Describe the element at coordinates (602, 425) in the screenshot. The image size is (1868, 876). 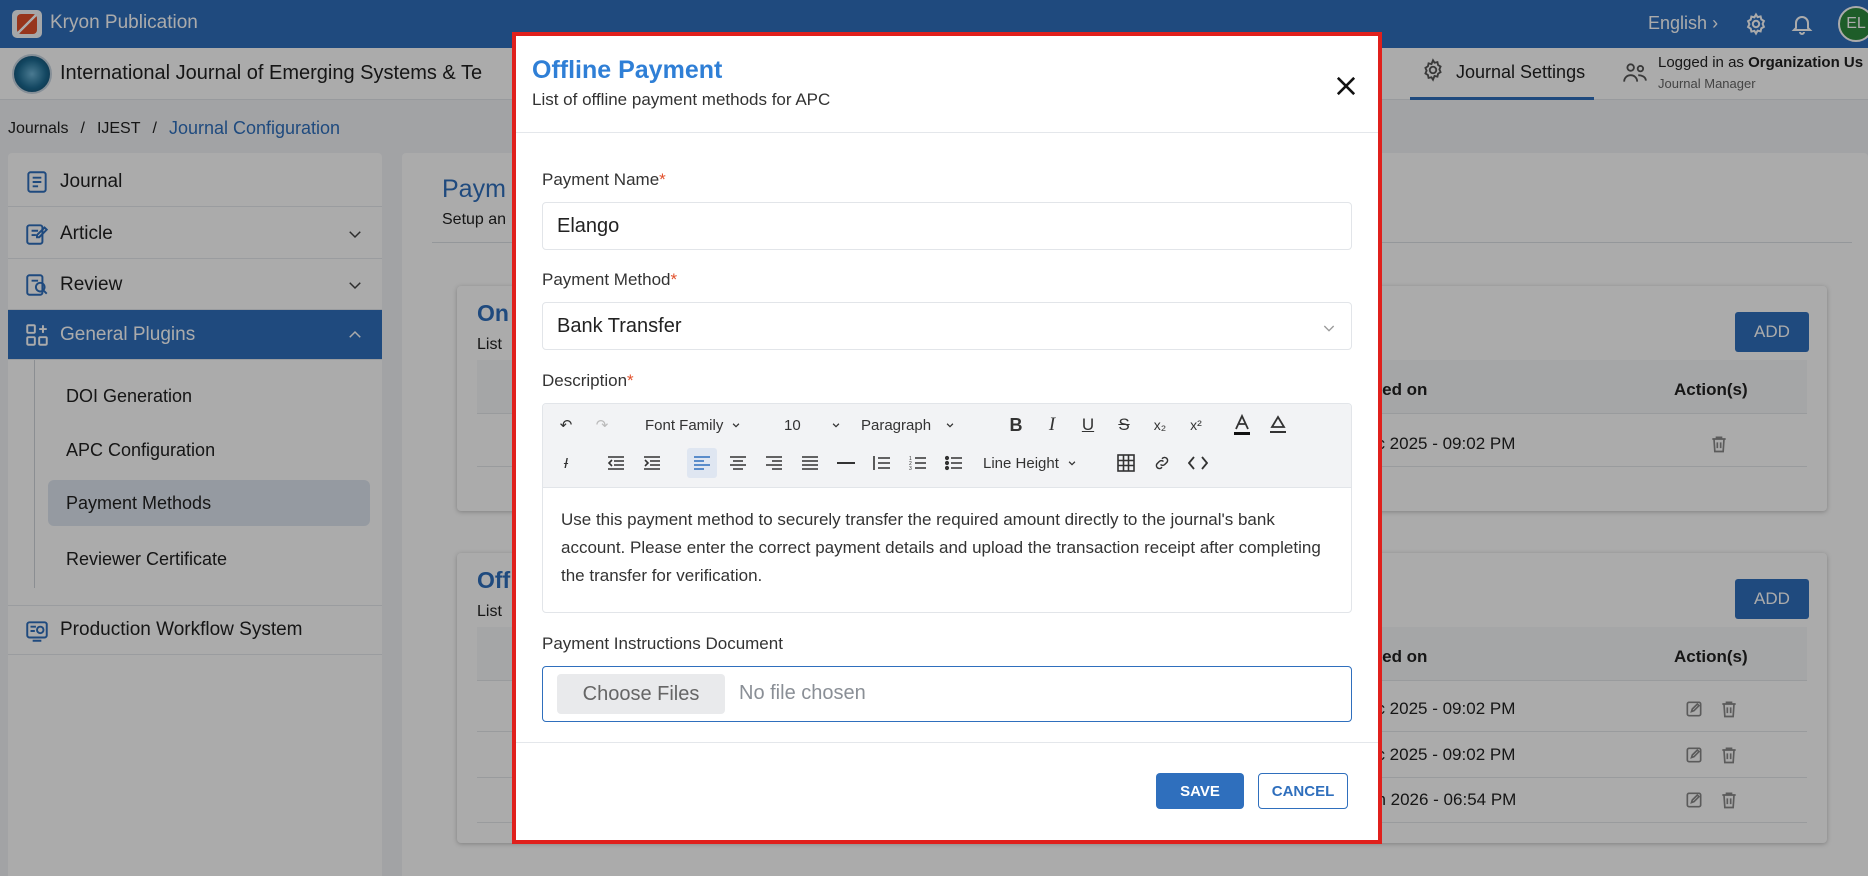
I see `redo-icon: ↷` at that location.